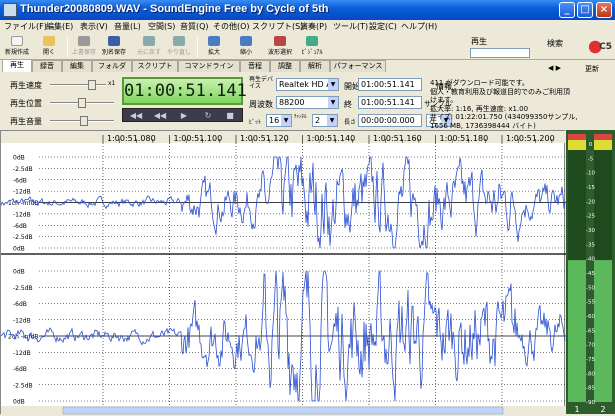  What do you see at coordinates (383, 26) in the screenshot?
I see `menu-settings: 設定(C)` at bounding box center [383, 26].